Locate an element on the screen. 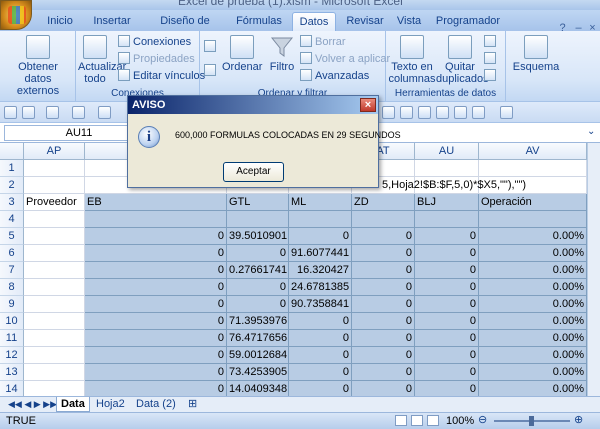  row-header: 8 is located at coordinates (12, 287).